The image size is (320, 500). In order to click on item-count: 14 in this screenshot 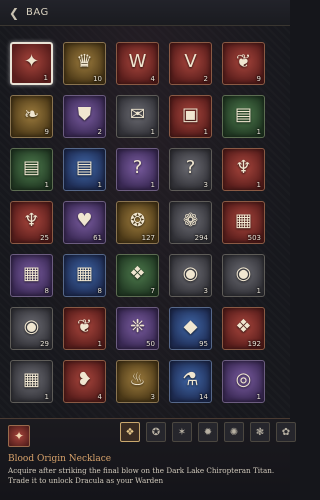, I will do `click(203, 397)`.